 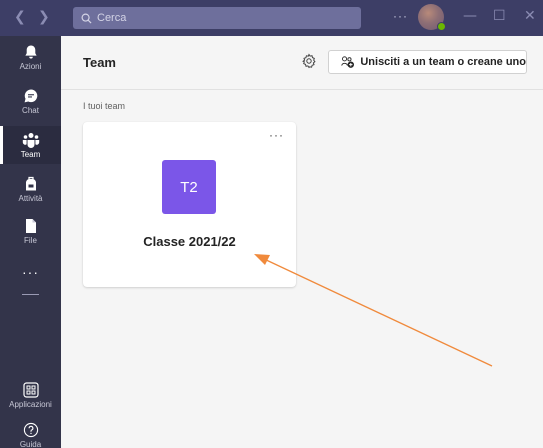 I want to click on join-or-create-team-button: Unisciti a un team o creane uno, so click(x=427, y=62).